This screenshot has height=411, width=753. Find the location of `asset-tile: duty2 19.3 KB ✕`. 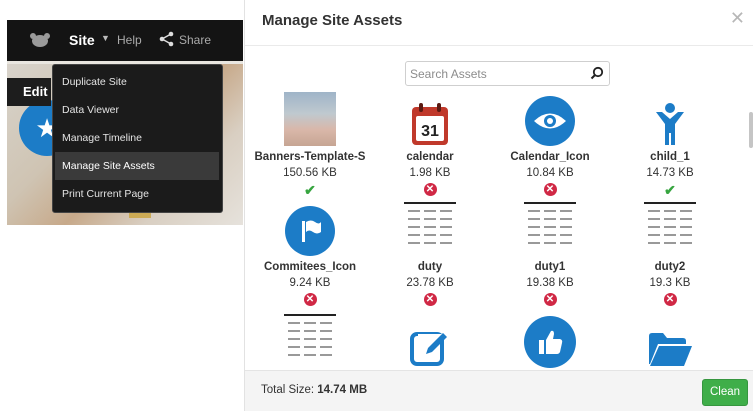

asset-tile: duty2 19.3 KB ✕ is located at coordinates (670, 254).